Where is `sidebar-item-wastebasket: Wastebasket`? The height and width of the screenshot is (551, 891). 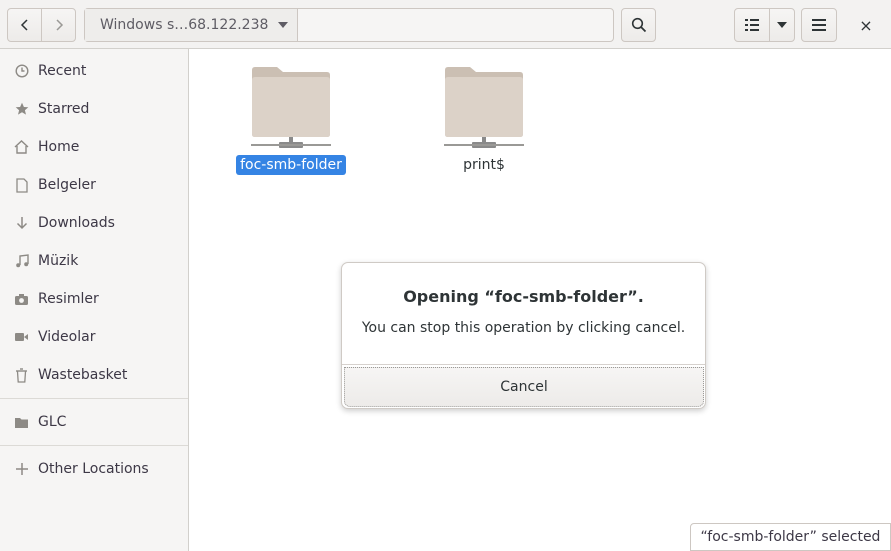
sidebar-item-wastebasket: Wastebasket is located at coordinates (94, 375).